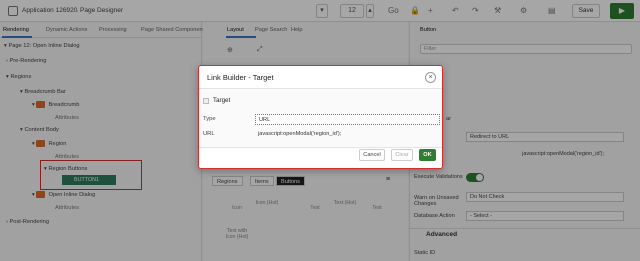  What do you see at coordinates (209, 119) in the screenshot?
I see `type-label: Type` at bounding box center [209, 119].